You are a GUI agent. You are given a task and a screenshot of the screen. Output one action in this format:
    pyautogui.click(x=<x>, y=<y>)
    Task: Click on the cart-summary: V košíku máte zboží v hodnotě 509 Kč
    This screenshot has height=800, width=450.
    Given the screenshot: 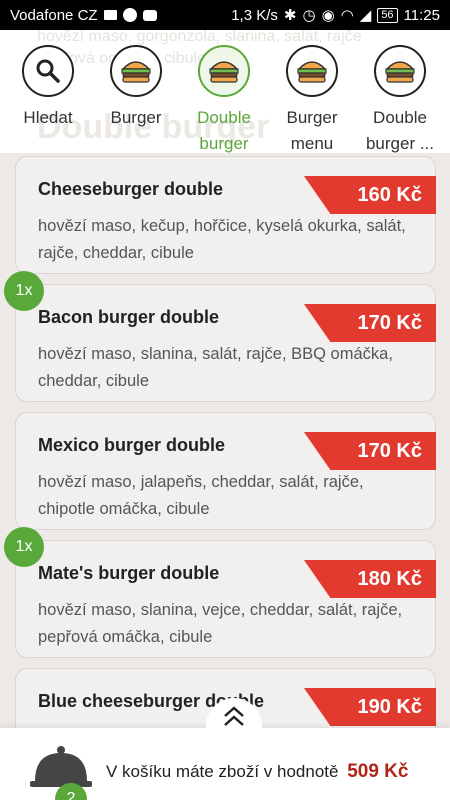 What is the action you would take?
    pyautogui.click(x=257, y=772)
    